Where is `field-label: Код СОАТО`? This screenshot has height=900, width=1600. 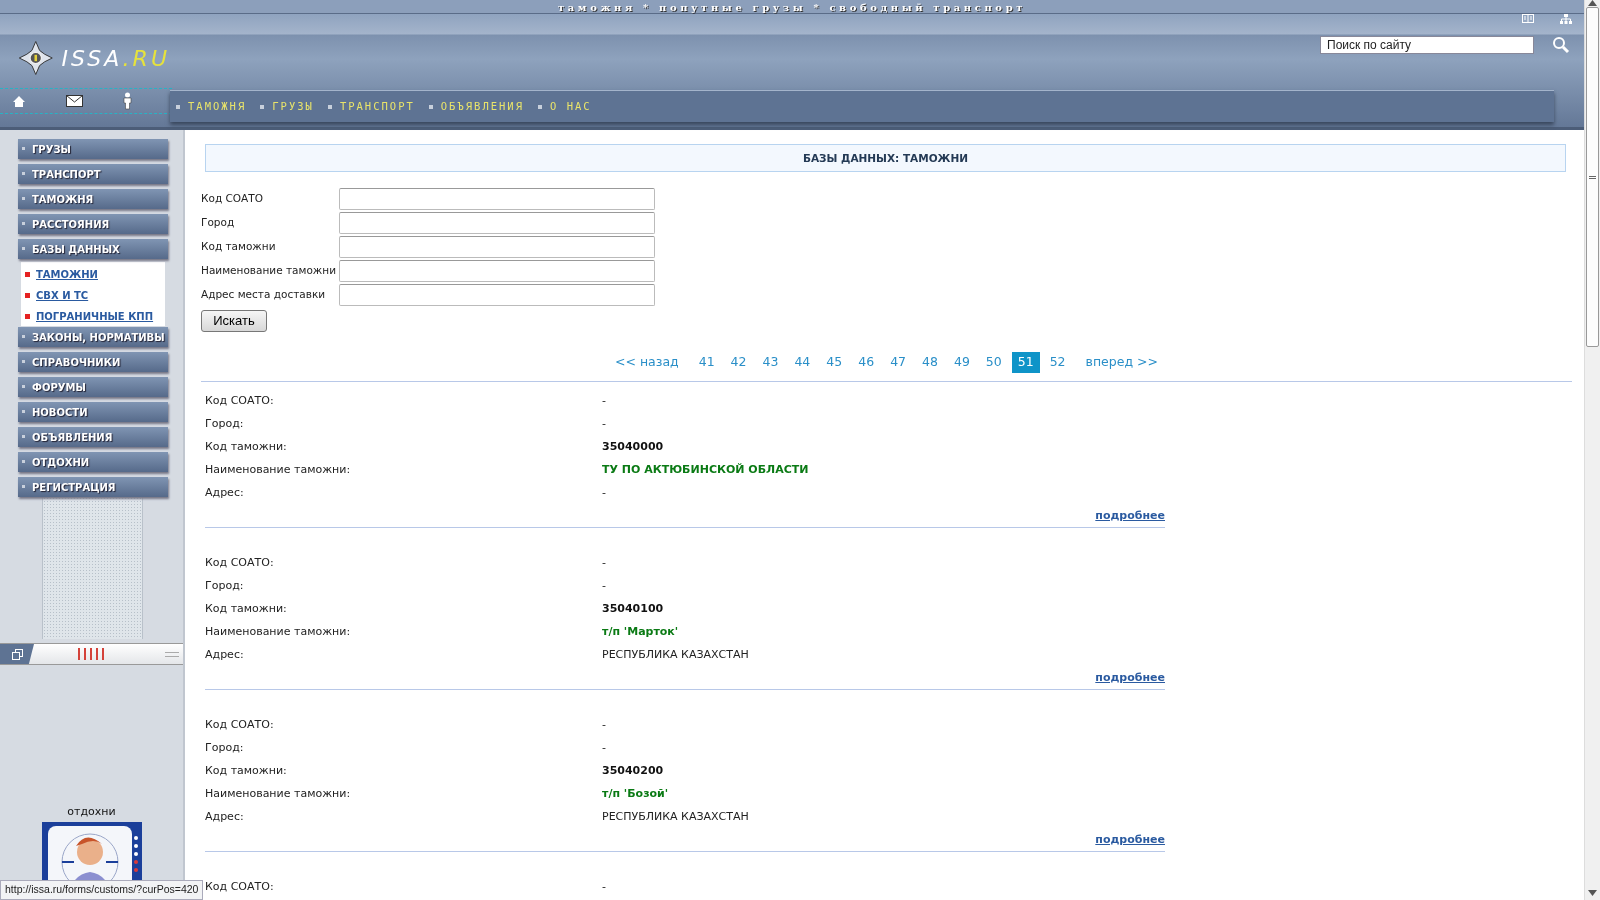 field-label: Код СОАТО is located at coordinates (232, 199).